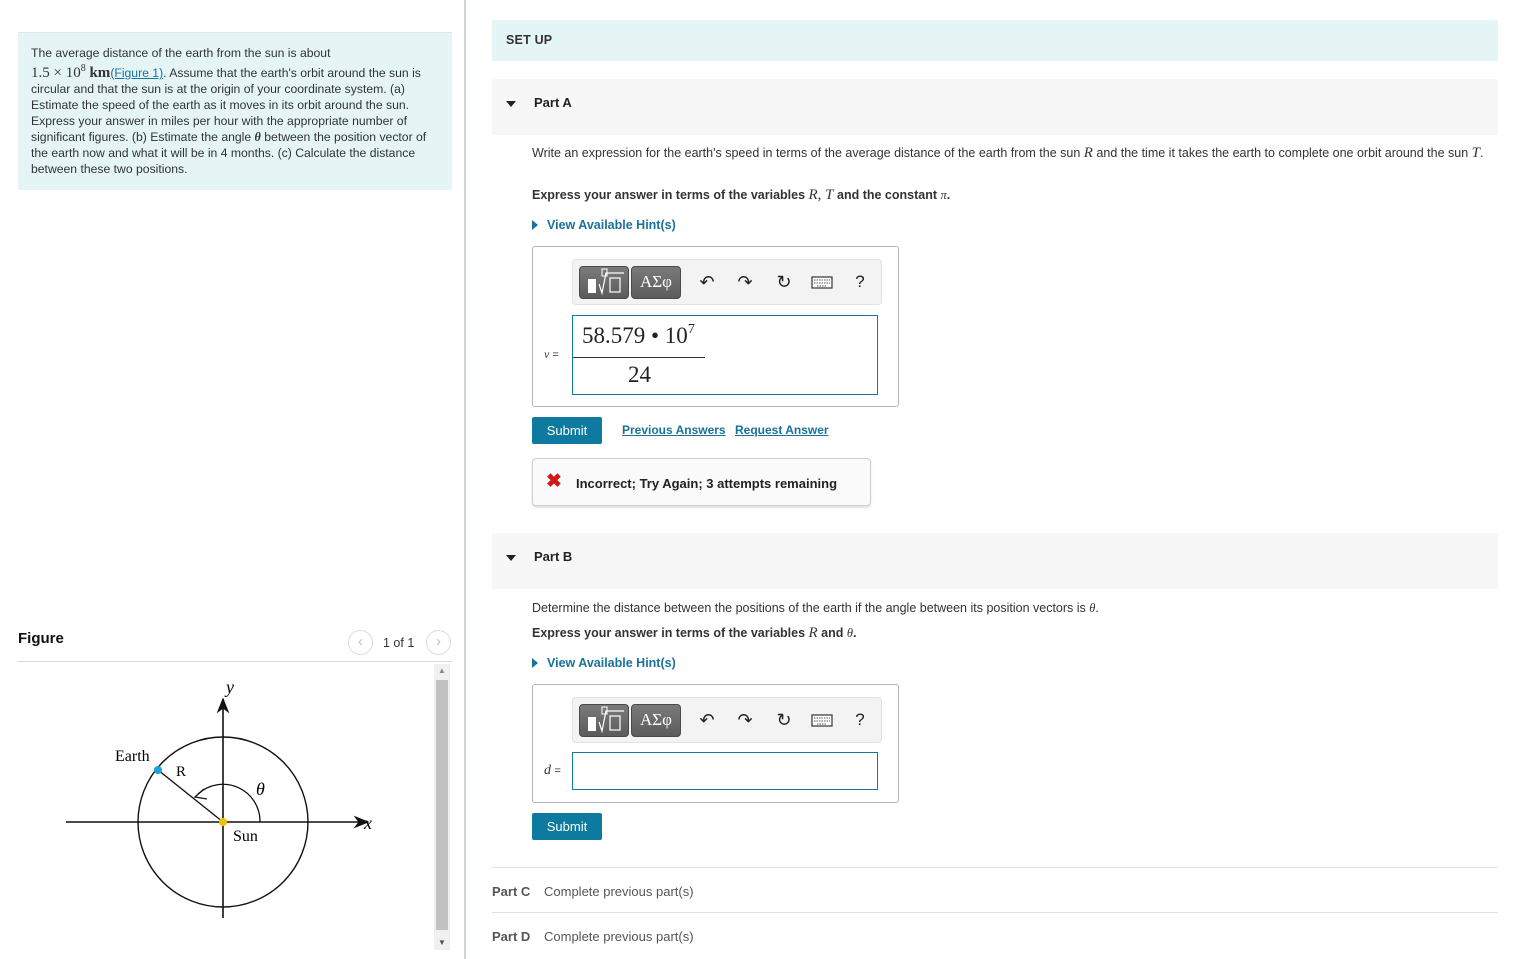 The width and height of the screenshot is (1516, 959). I want to click on orbit-figure: y x Earth R θ Sun, so click(226, 808).